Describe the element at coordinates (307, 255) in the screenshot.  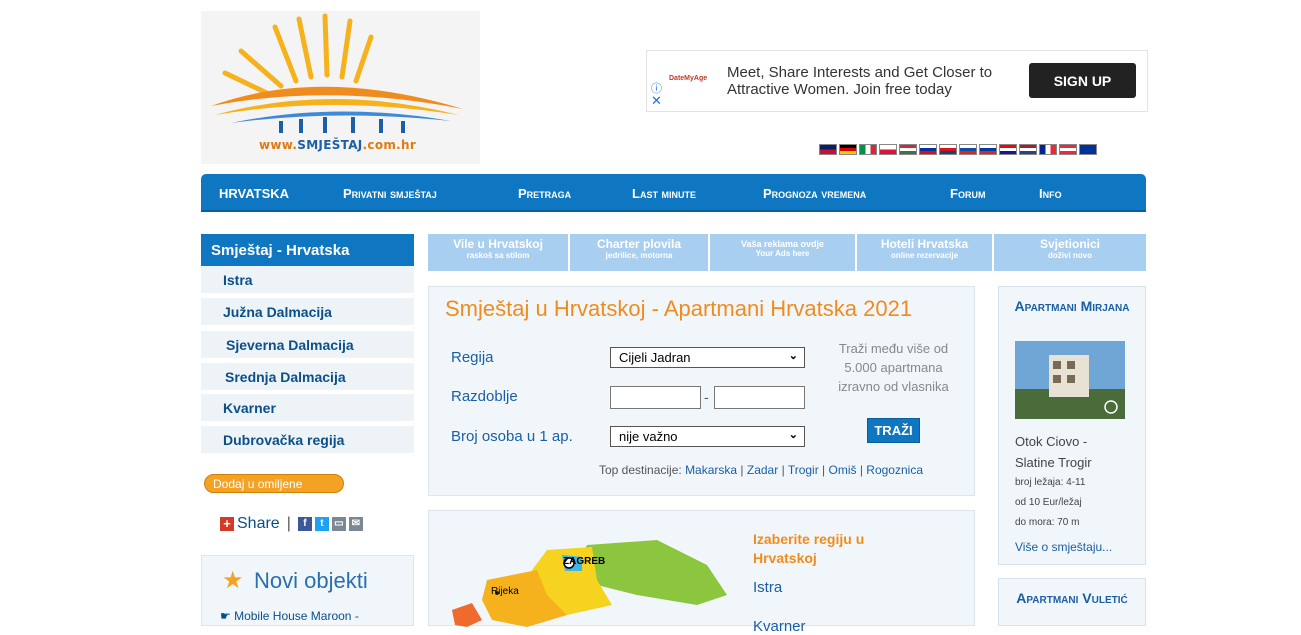
I see `sidebar-heading: Smještaj - Hrvatska` at that location.